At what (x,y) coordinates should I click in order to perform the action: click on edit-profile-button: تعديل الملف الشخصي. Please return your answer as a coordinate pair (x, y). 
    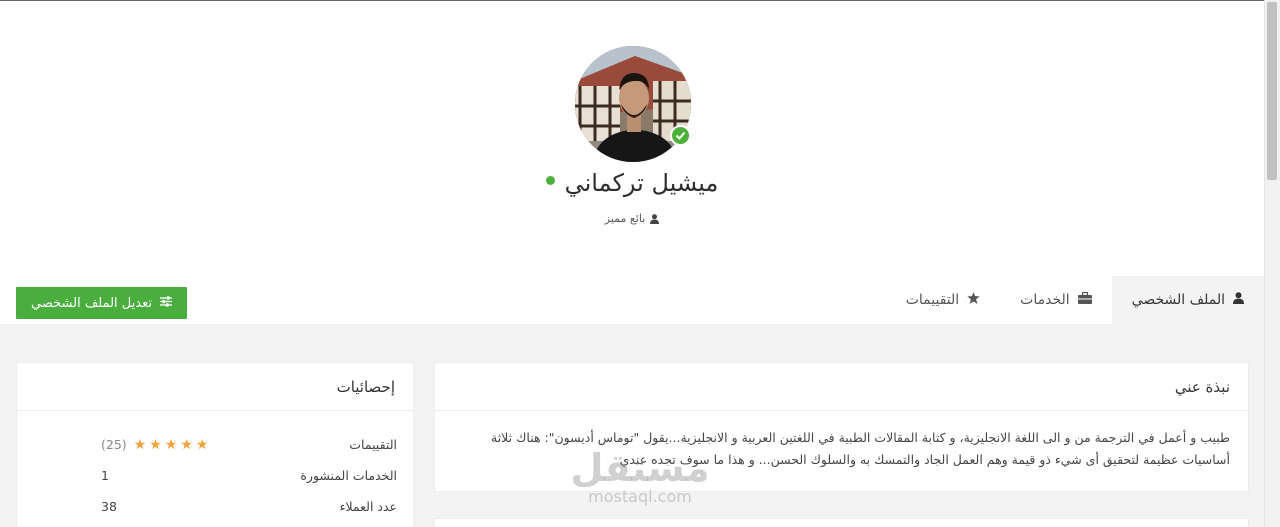
    Looking at the image, I should click on (101, 303).